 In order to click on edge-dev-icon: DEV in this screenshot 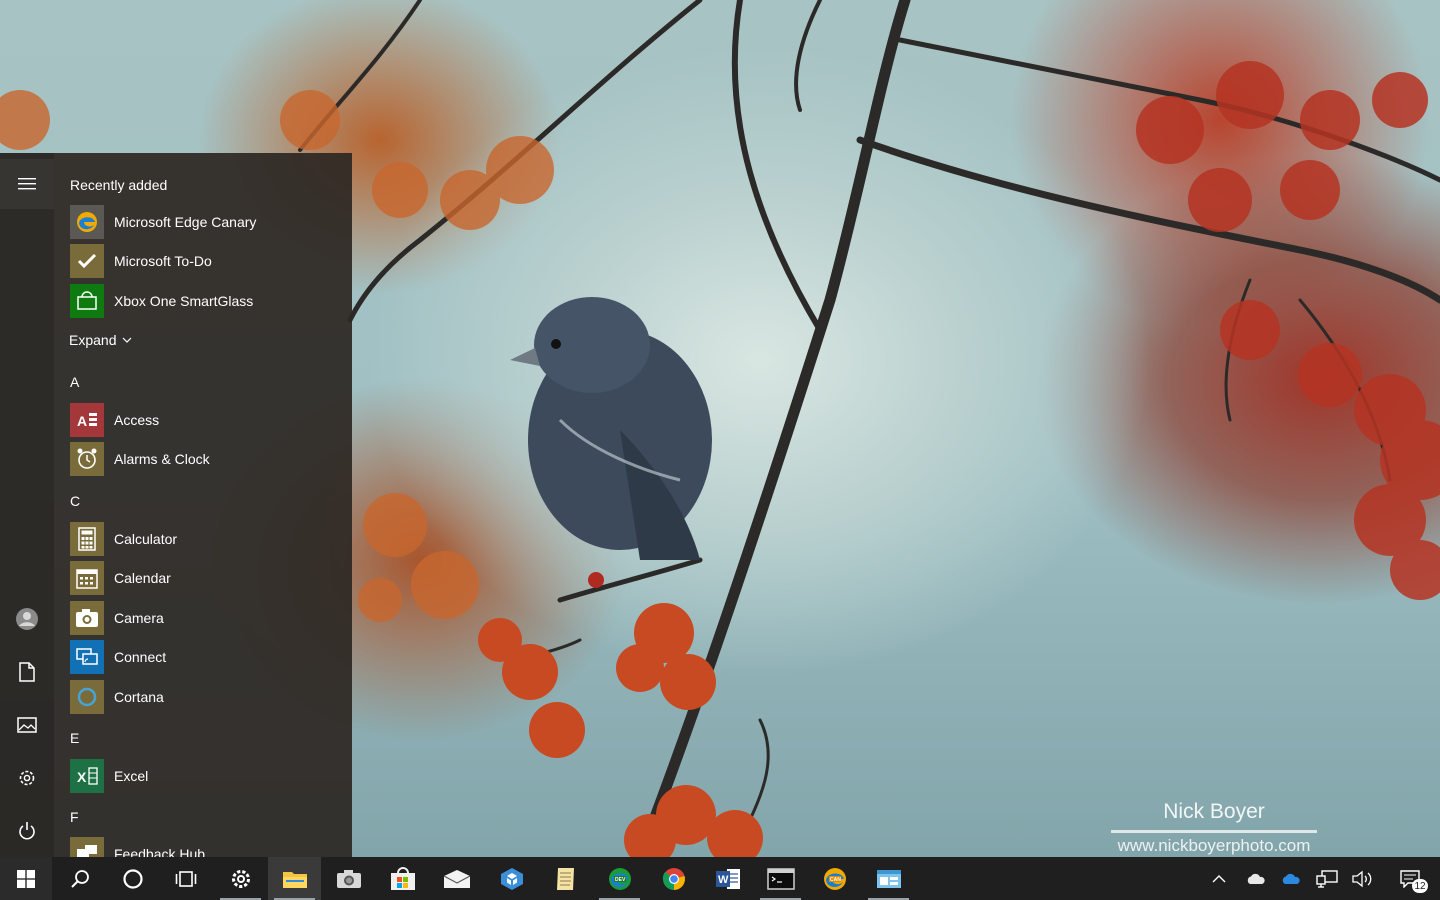, I will do `click(619, 878)`.